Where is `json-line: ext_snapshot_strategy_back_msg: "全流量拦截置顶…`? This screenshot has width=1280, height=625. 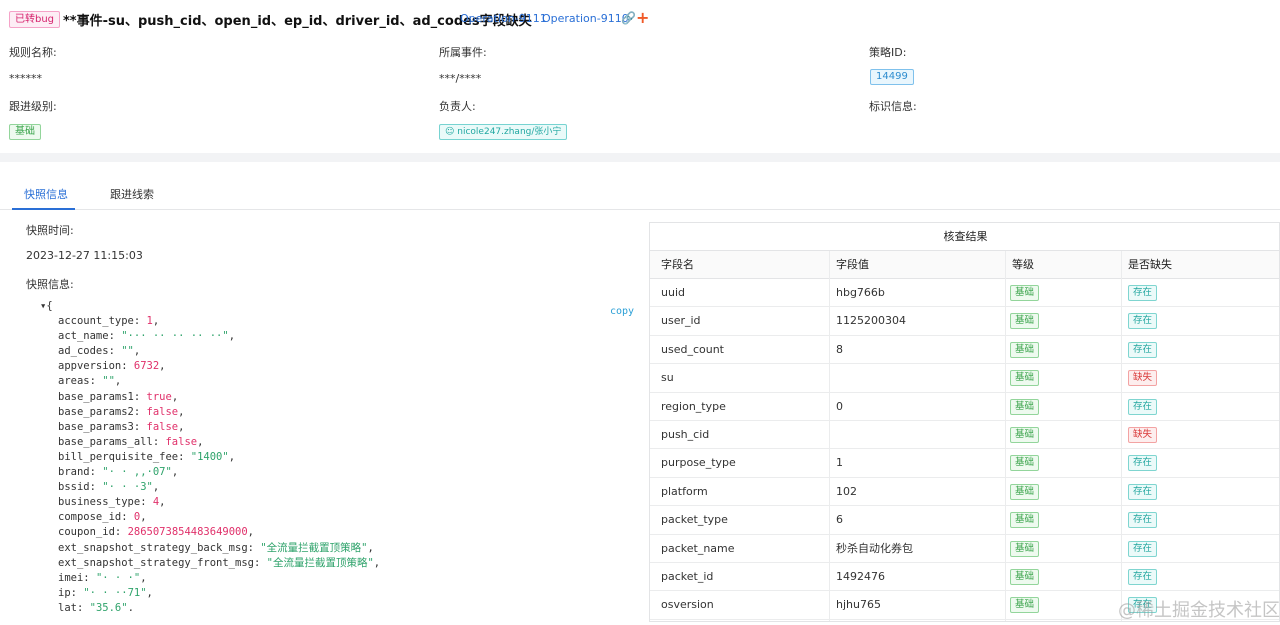 json-line: ext_snapshot_strategy_back_msg: "全流量拦截置顶… is located at coordinates (216, 547).